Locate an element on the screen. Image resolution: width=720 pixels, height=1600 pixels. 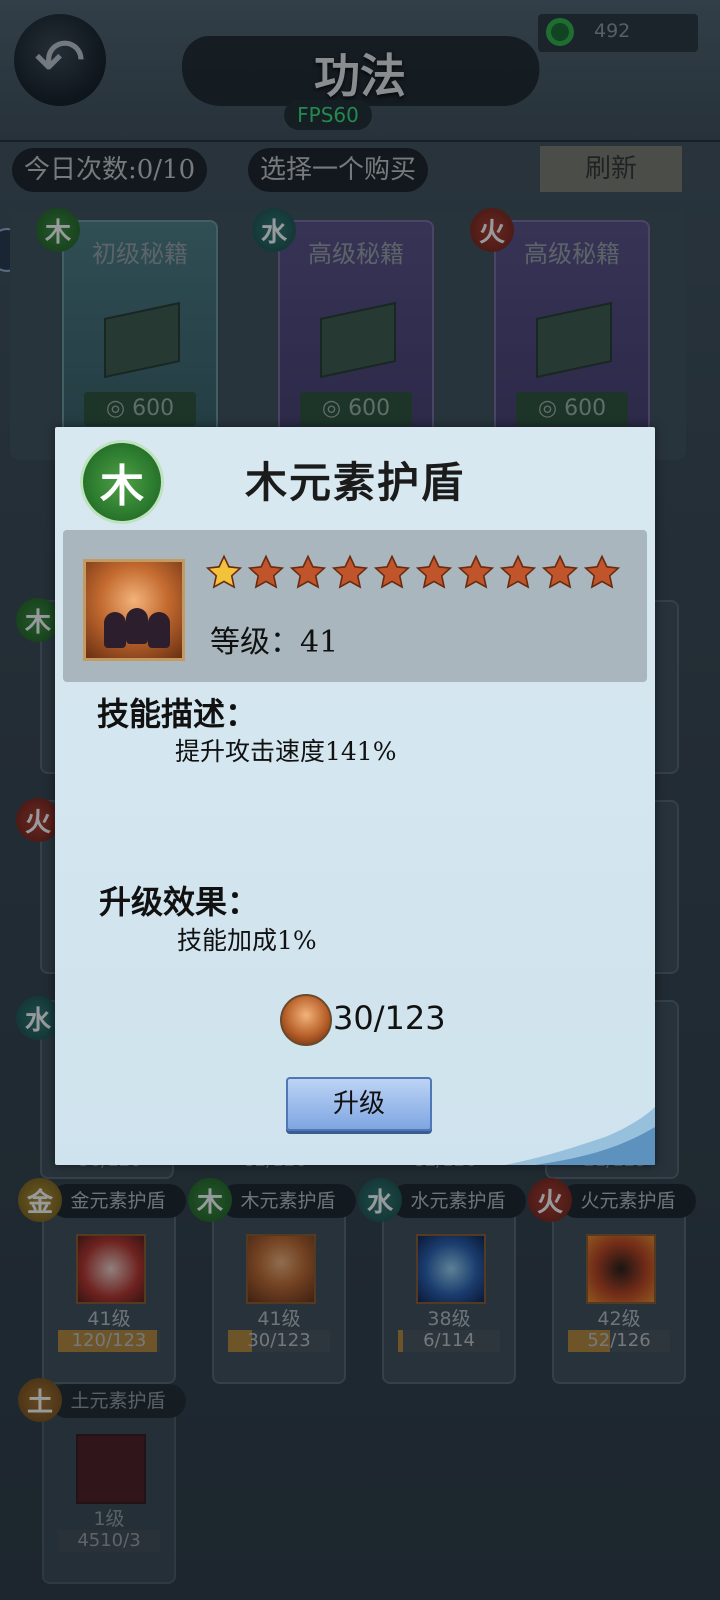
upgrade-effect-text: 技能加成1% is located at coordinates (247, 940).